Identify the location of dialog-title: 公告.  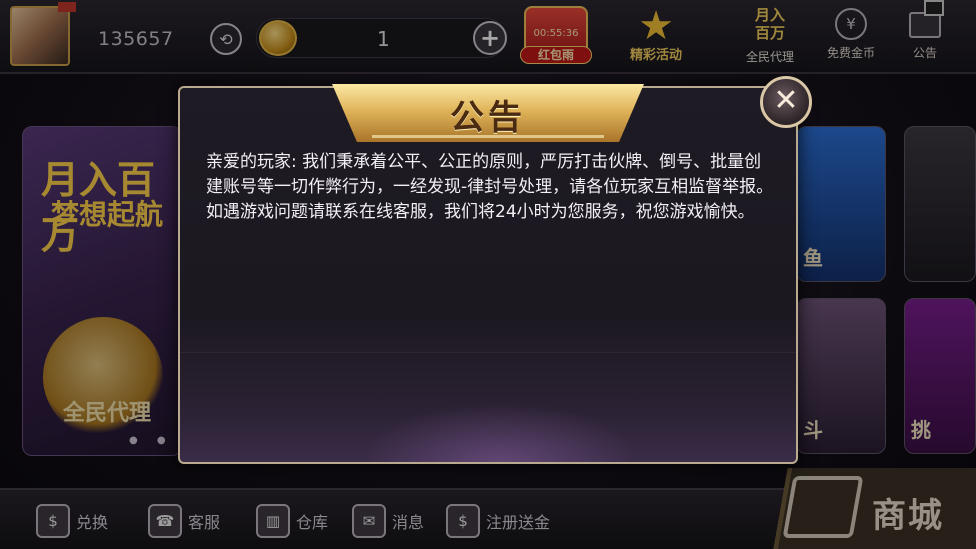
(488, 118).